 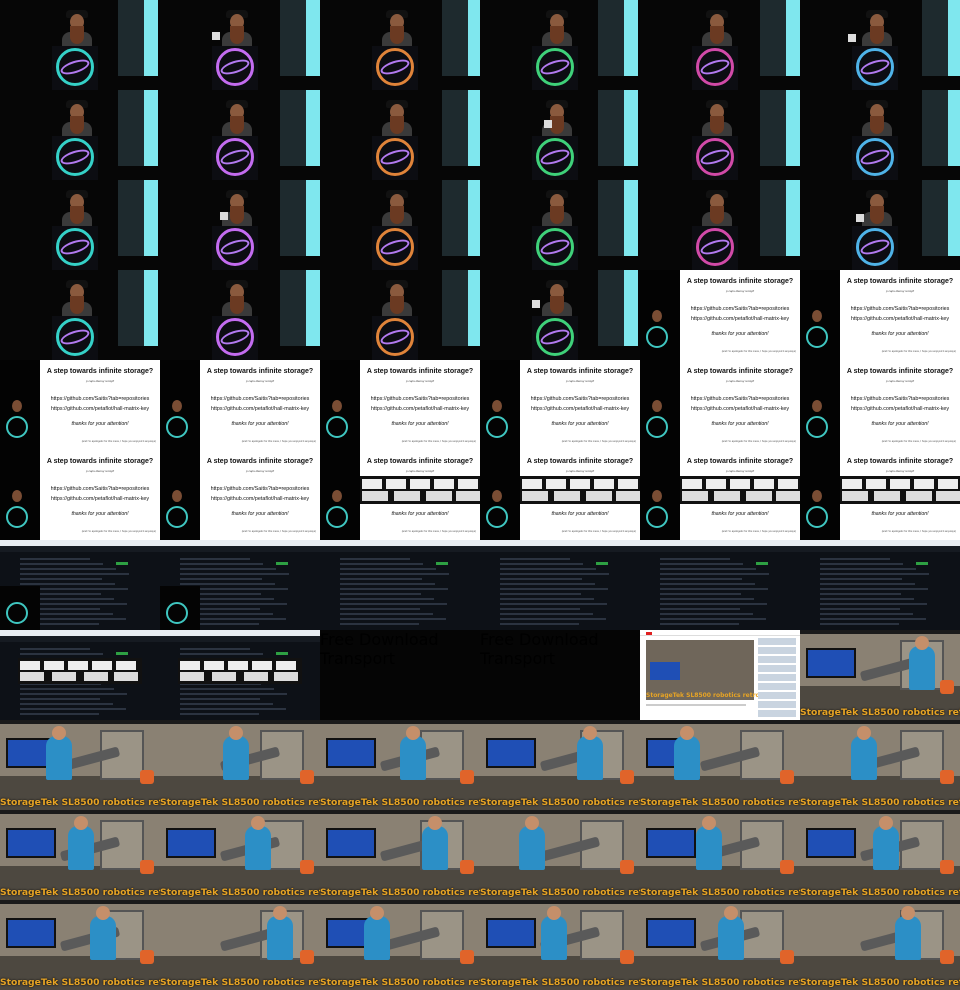 I want to click on speaker-head, so click(x=657, y=406).